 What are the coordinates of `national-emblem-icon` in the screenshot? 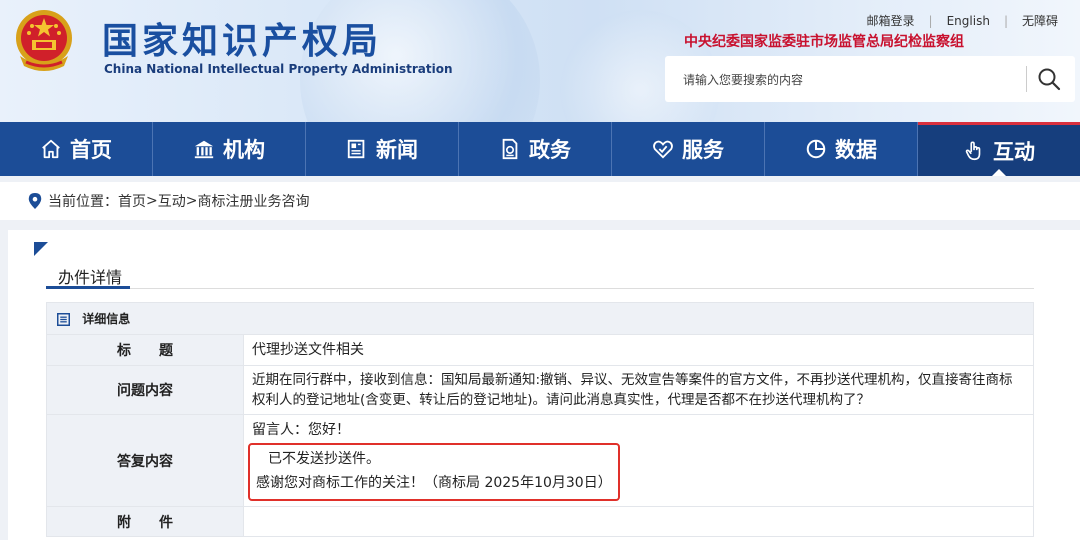 It's located at (44, 41).